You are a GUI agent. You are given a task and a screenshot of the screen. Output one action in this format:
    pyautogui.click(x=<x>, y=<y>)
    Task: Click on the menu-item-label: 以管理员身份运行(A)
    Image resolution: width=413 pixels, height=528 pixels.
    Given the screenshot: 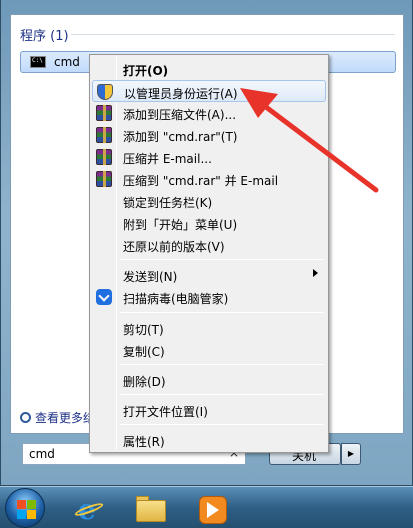 What is the action you would take?
    pyautogui.click(x=181, y=94)
    